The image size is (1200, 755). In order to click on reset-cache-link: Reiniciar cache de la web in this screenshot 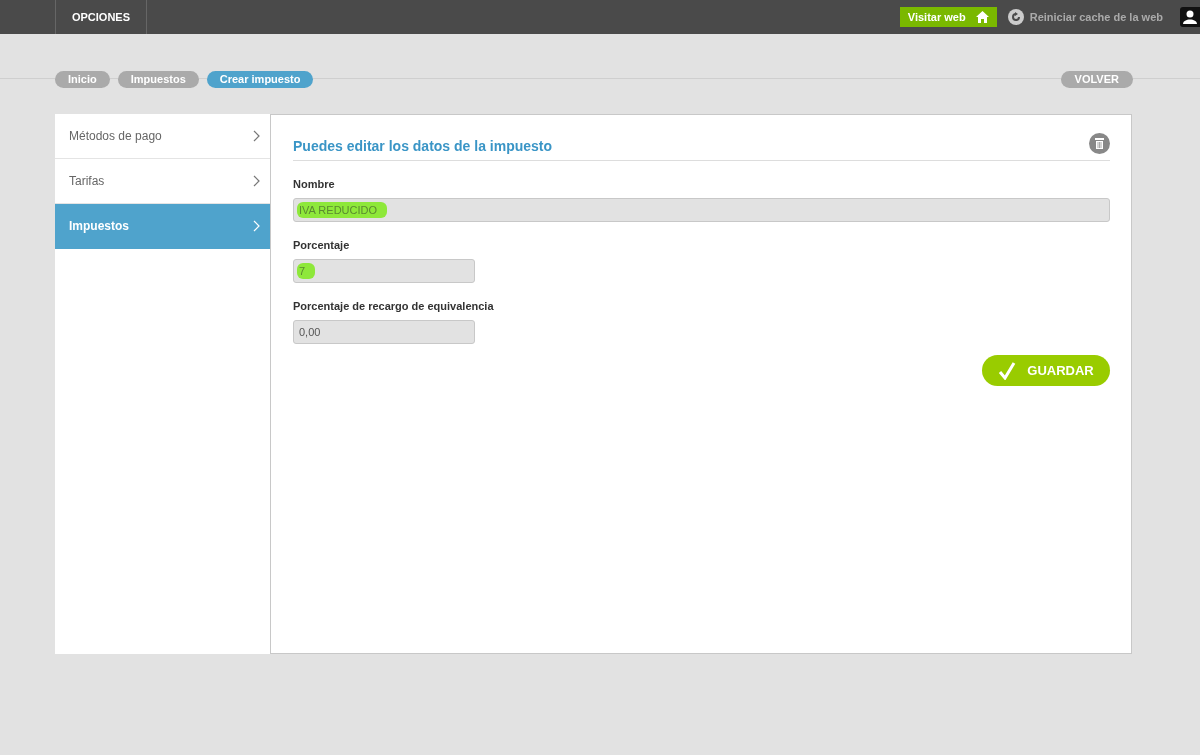, I will do `click(1096, 17)`.